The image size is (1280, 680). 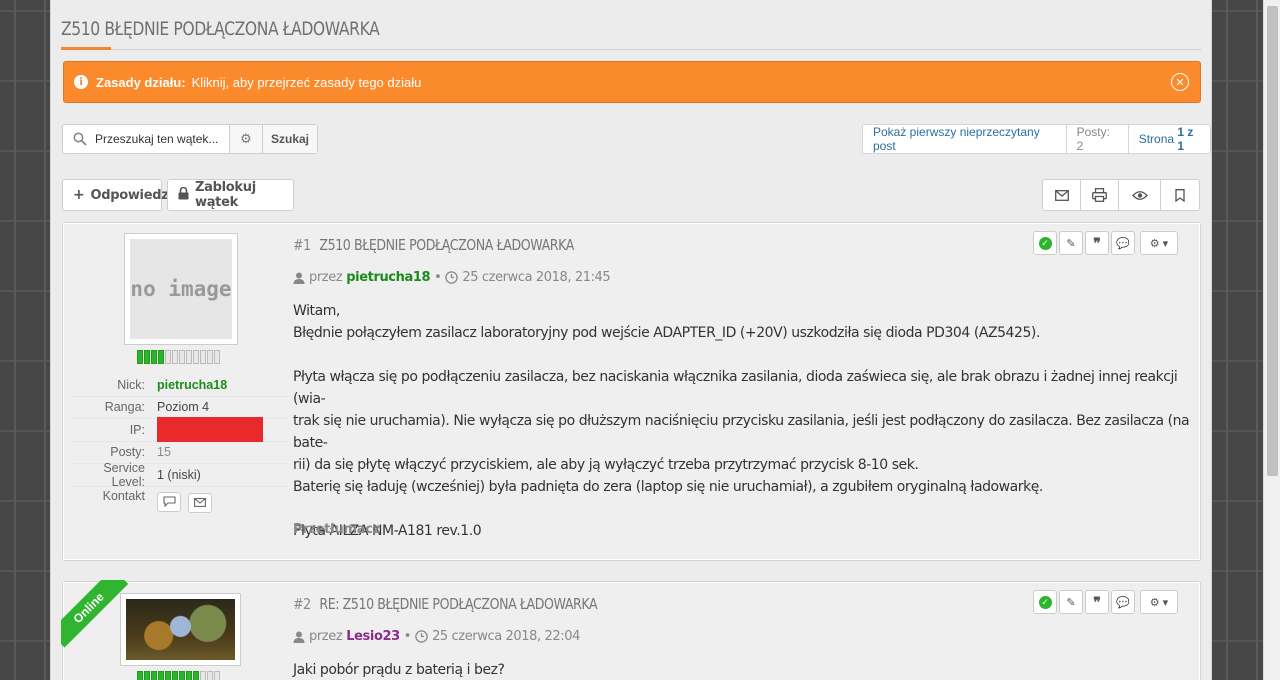 What do you see at coordinates (1098, 139) in the screenshot?
I see `posts-count: Posty: 2` at bounding box center [1098, 139].